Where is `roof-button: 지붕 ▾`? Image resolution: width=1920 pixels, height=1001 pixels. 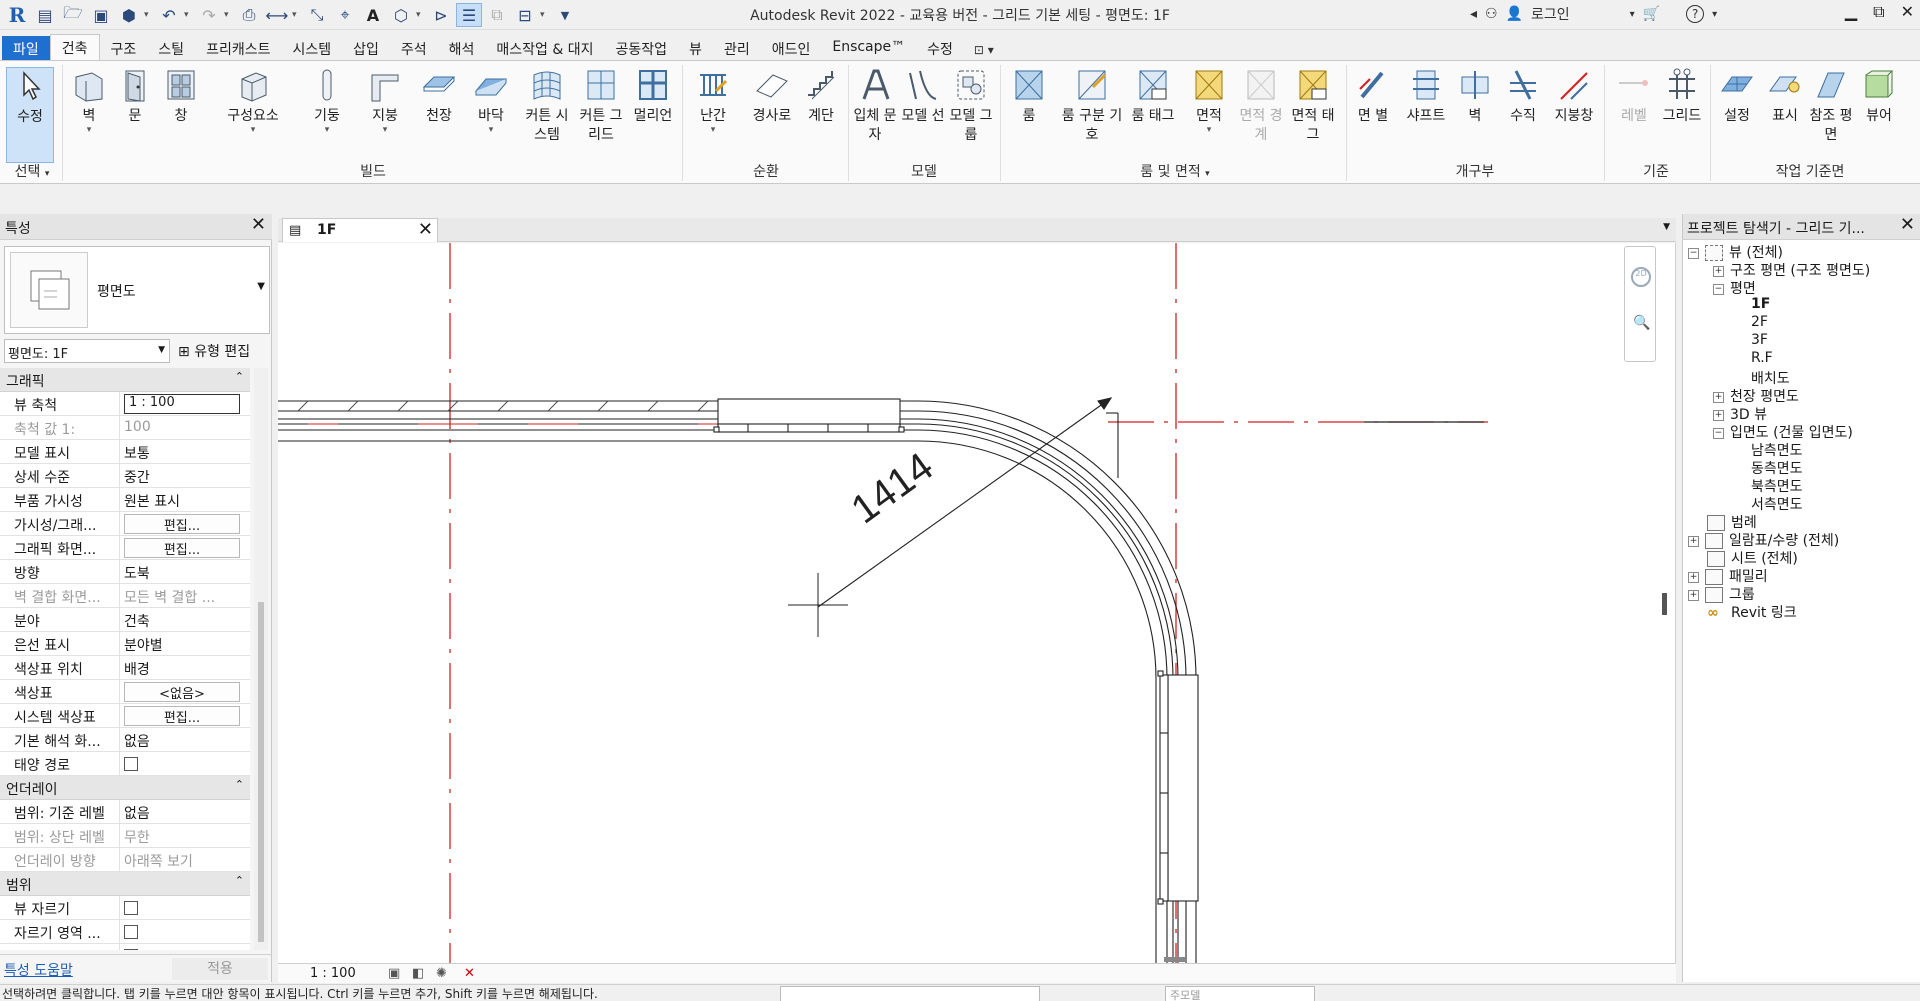
roof-button: 지붕 ▾ is located at coordinates (385, 115).